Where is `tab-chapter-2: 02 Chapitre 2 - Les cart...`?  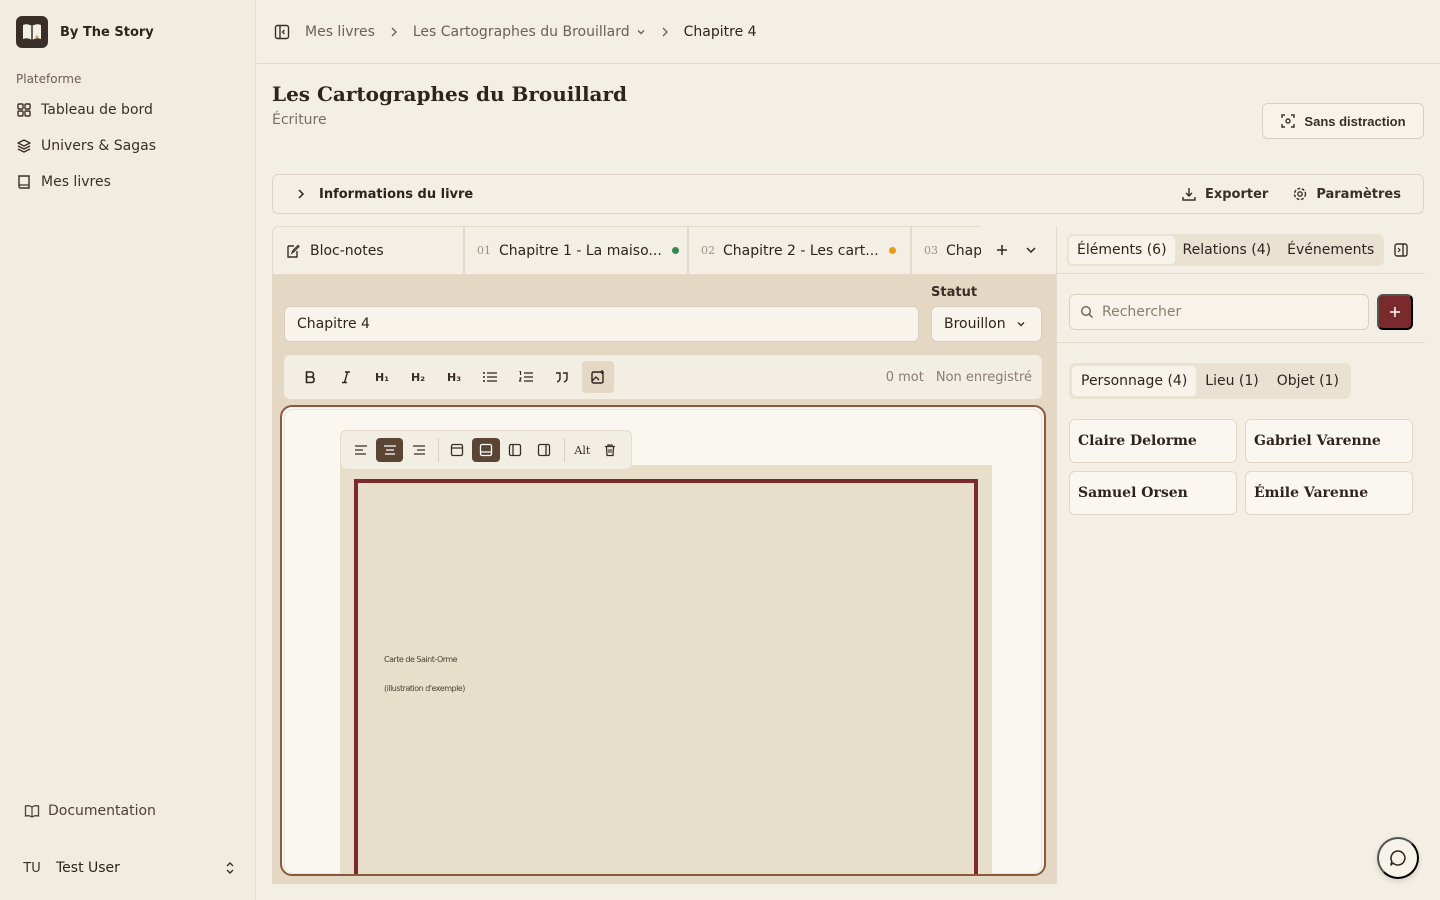 tab-chapter-2: 02 Chapitre 2 - Les cart... is located at coordinates (799, 250).